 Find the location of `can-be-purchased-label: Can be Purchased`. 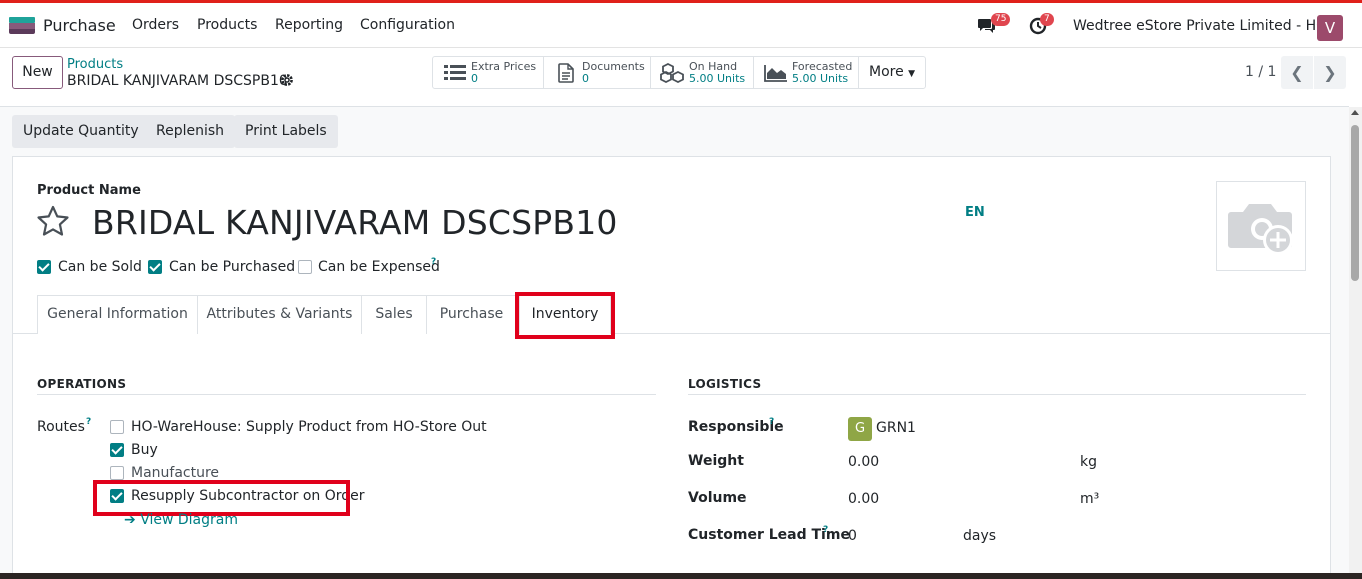

can-be-purchased-label: Can be Purchased is located at coordinates (232, 267).